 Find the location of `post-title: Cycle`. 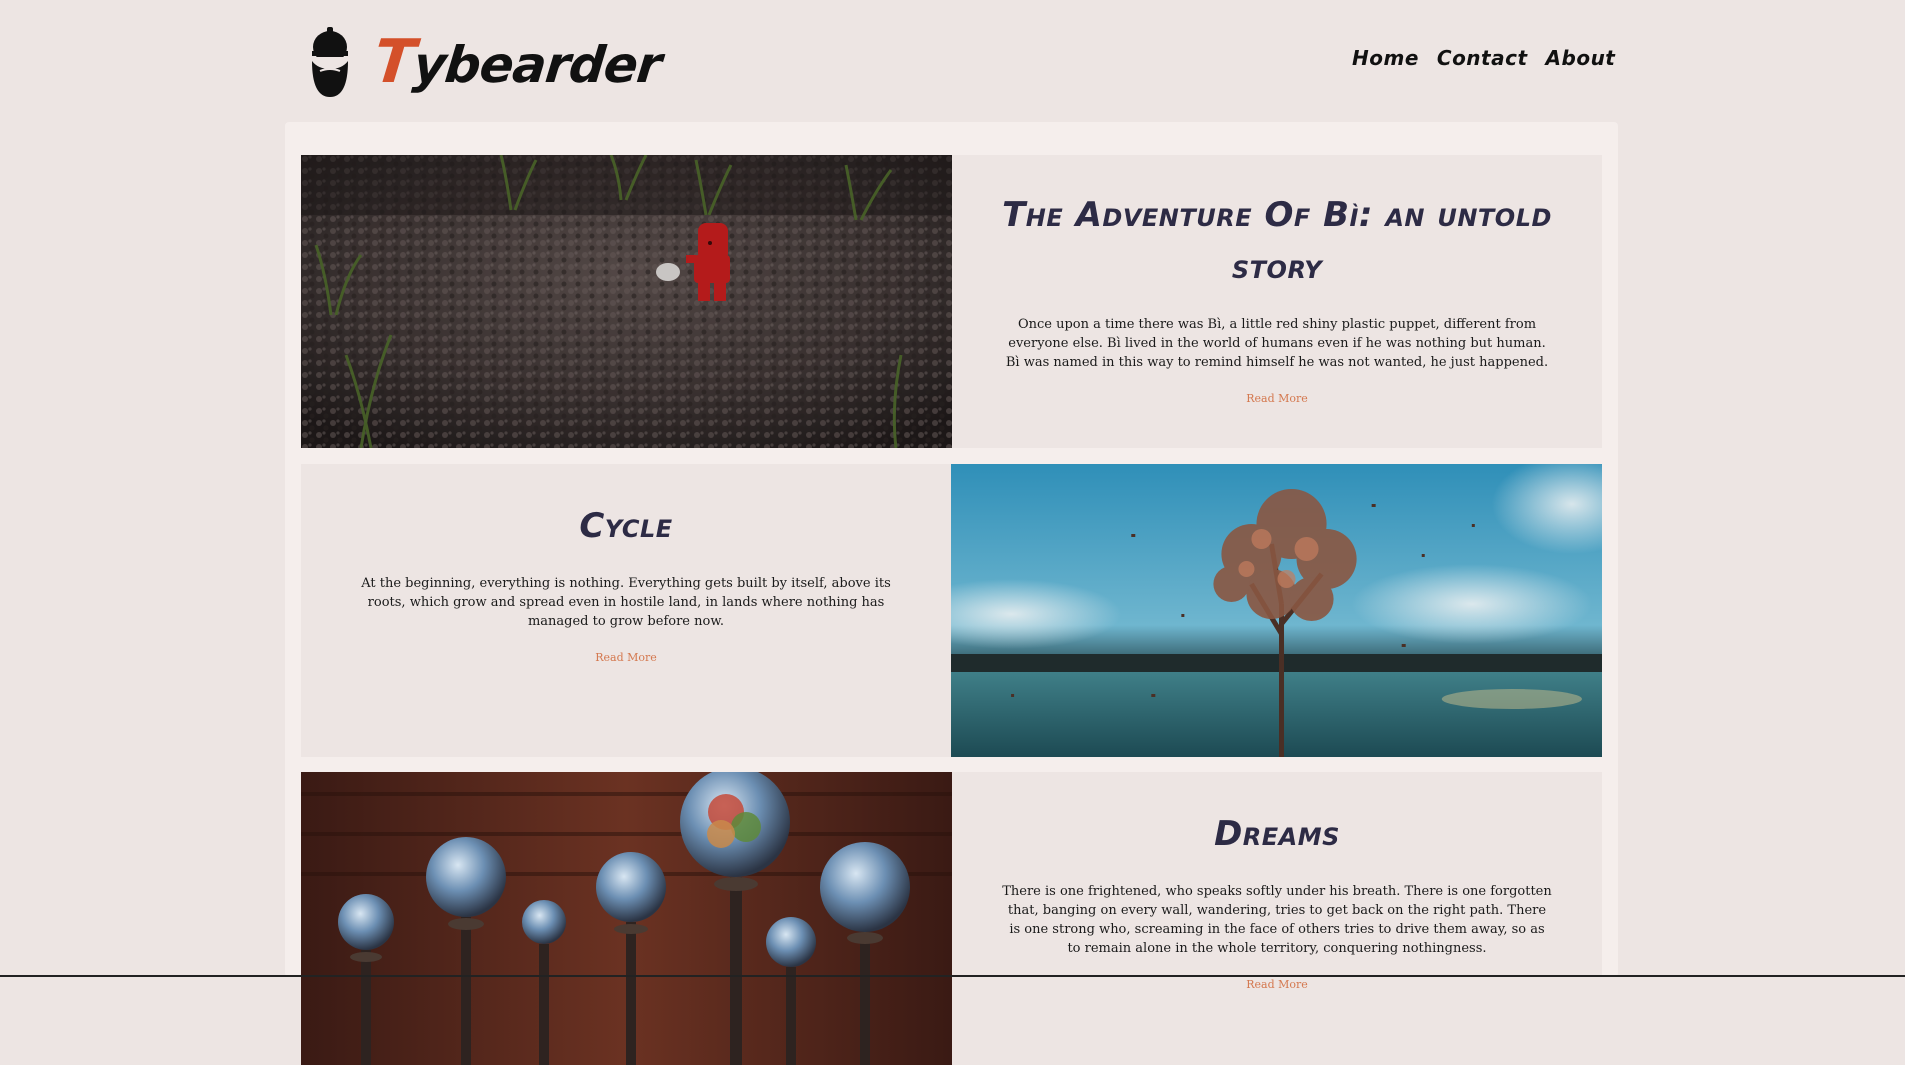

post-title: Cycle is located at coordinates (626, 526).